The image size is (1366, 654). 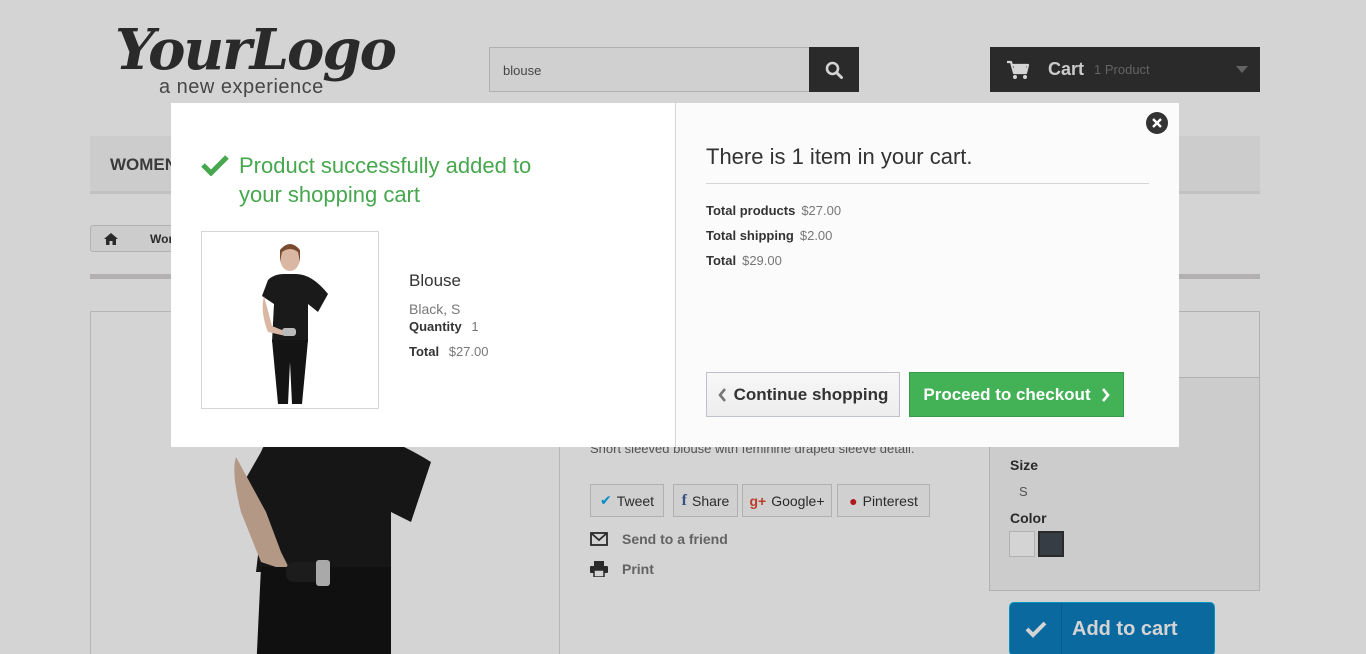 What do you see at coordinates (721, 260) in the screenshot?
I see `total-label: Total` at bounding box center [721, 260].